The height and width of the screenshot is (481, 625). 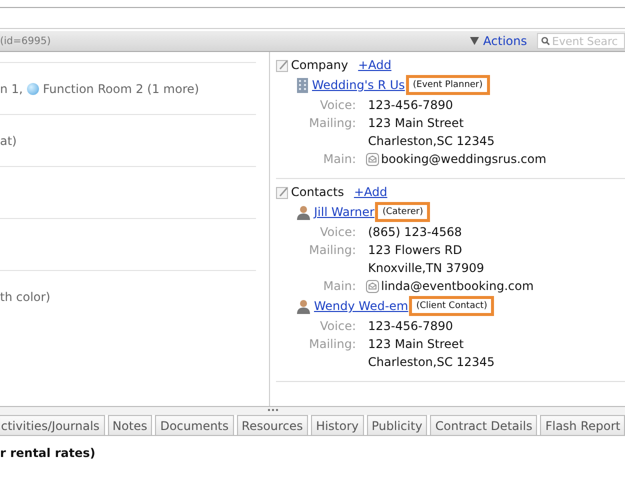 What do you see at coordinates (582, 425) in the screenshot?
I see `tab: Flash Report` at bounding box center [582, 425].